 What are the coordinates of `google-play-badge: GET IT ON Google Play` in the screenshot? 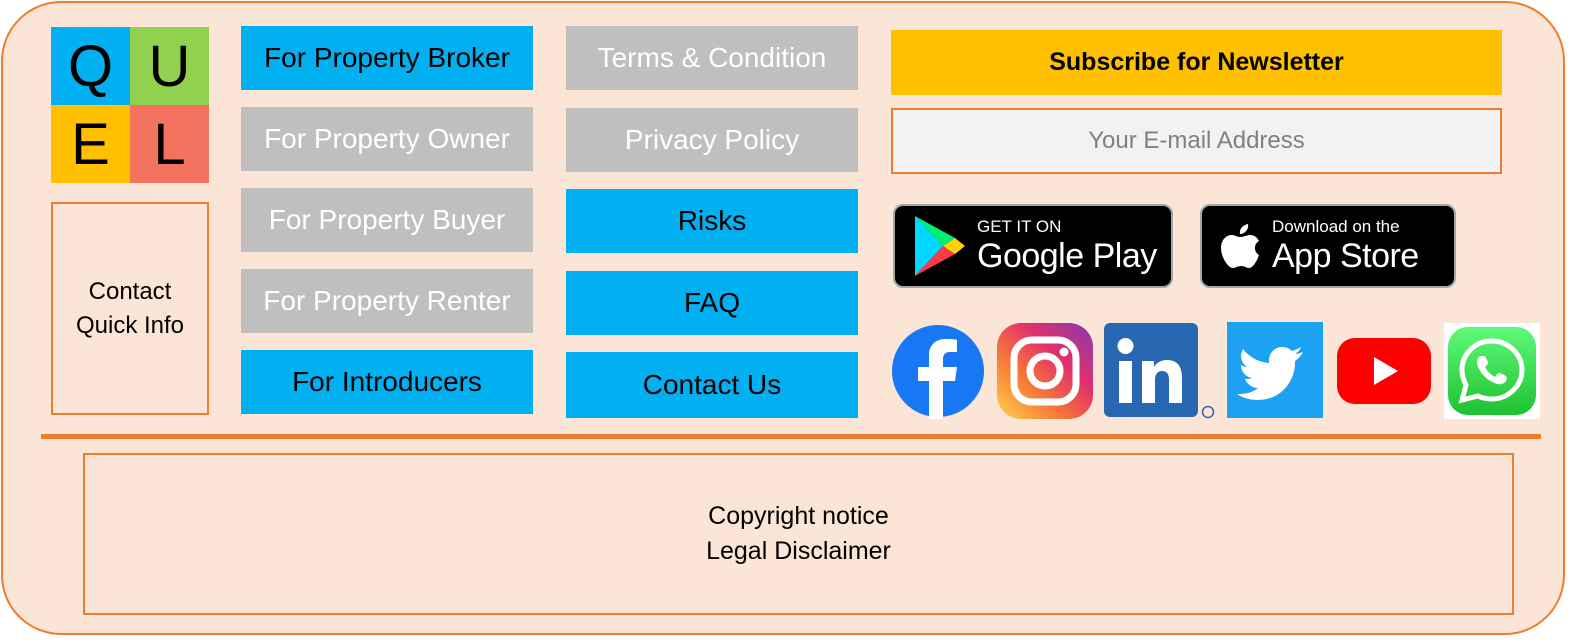 It's located at (1033, 246).